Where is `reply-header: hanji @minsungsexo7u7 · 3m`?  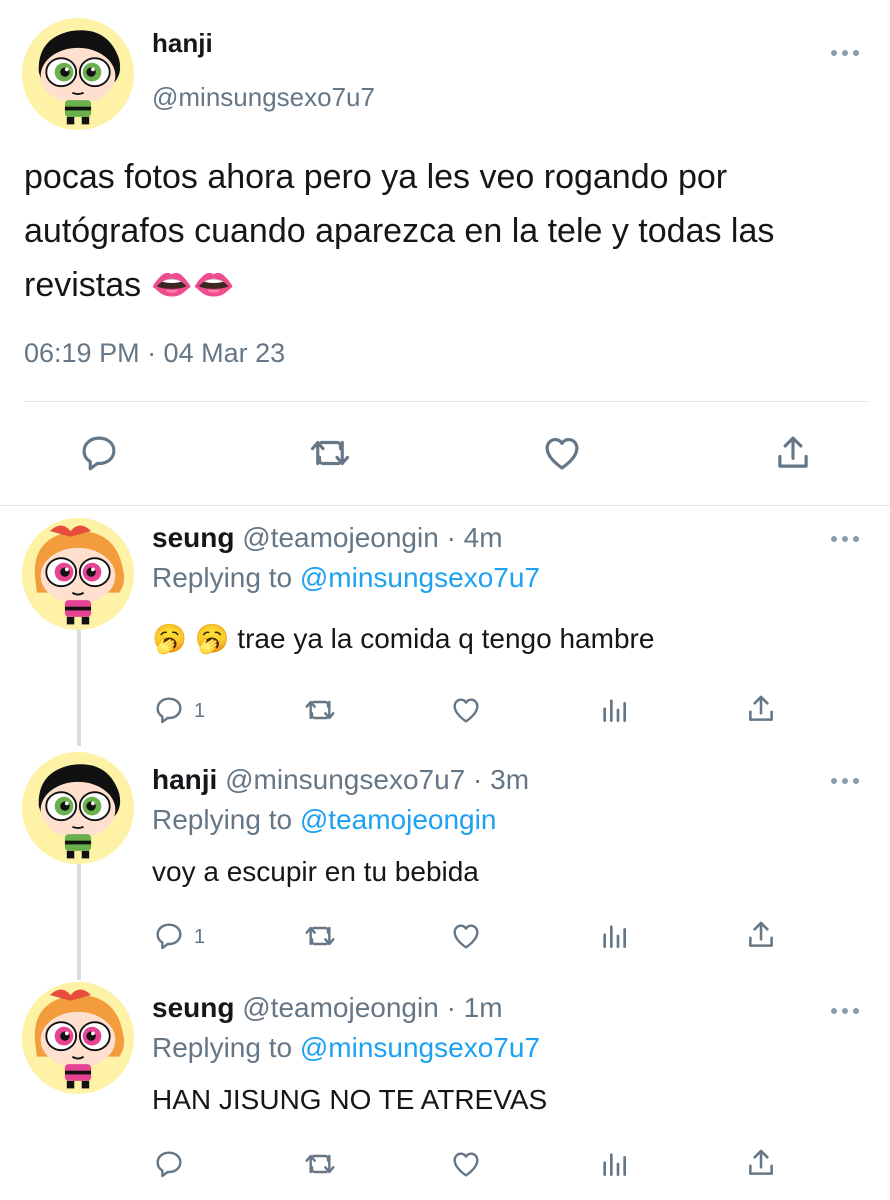 reply-header: hanji @minsungsexo7u7 · 3m is located at coordinates (340, 780).